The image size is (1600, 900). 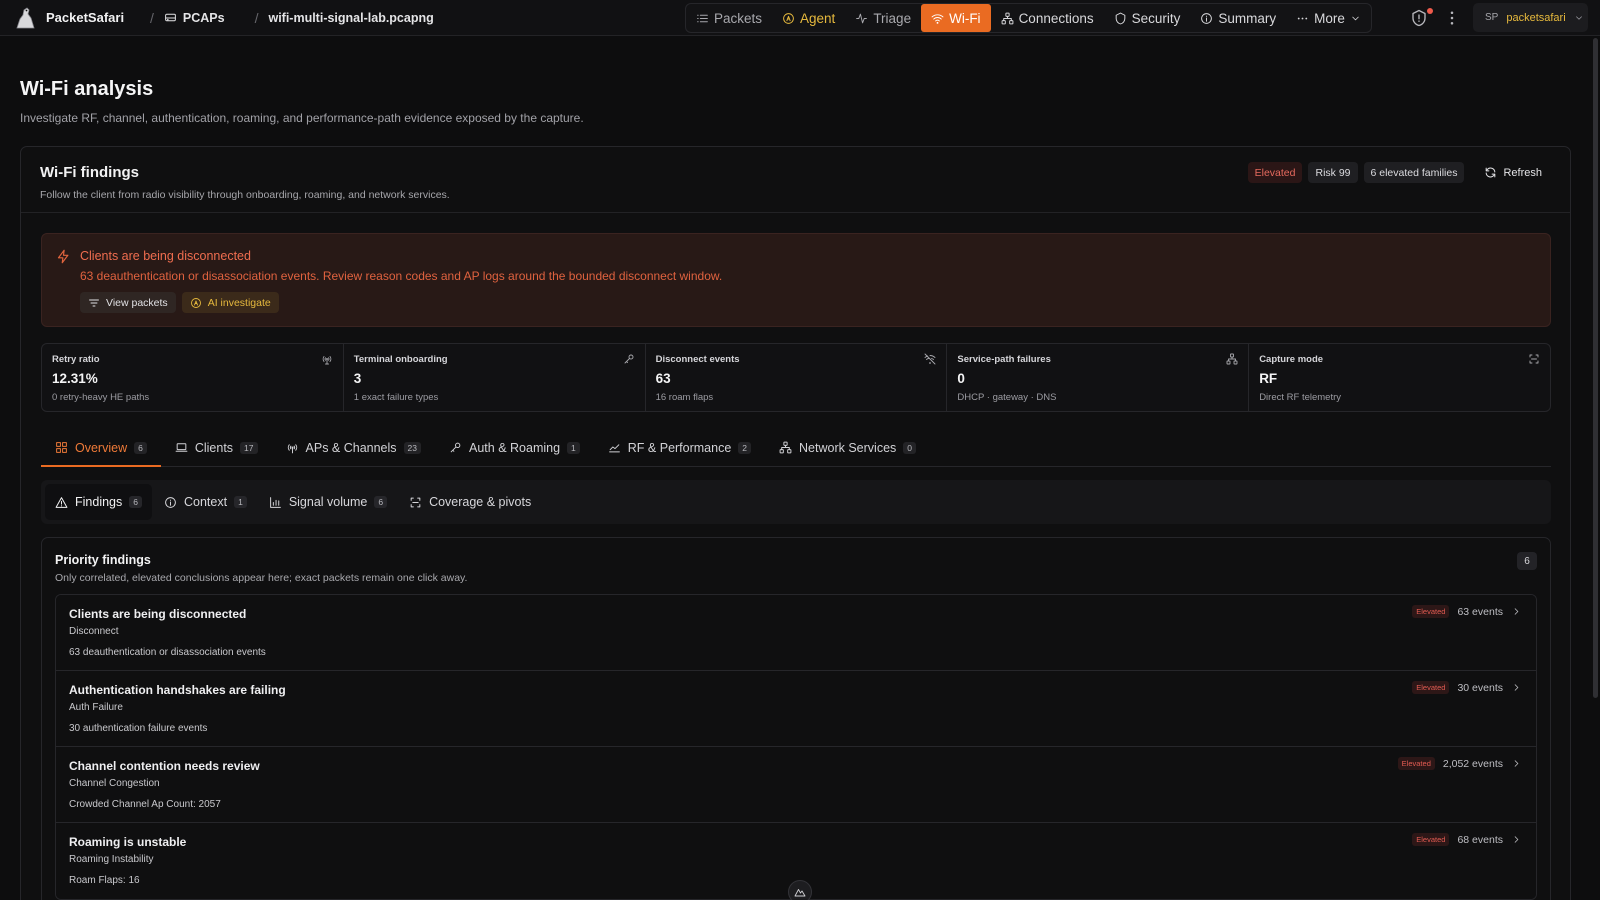 I want to click on breadcrumb-file-label: wifi-multi-signal-lab.pcapng, so click(x=351, y=17).